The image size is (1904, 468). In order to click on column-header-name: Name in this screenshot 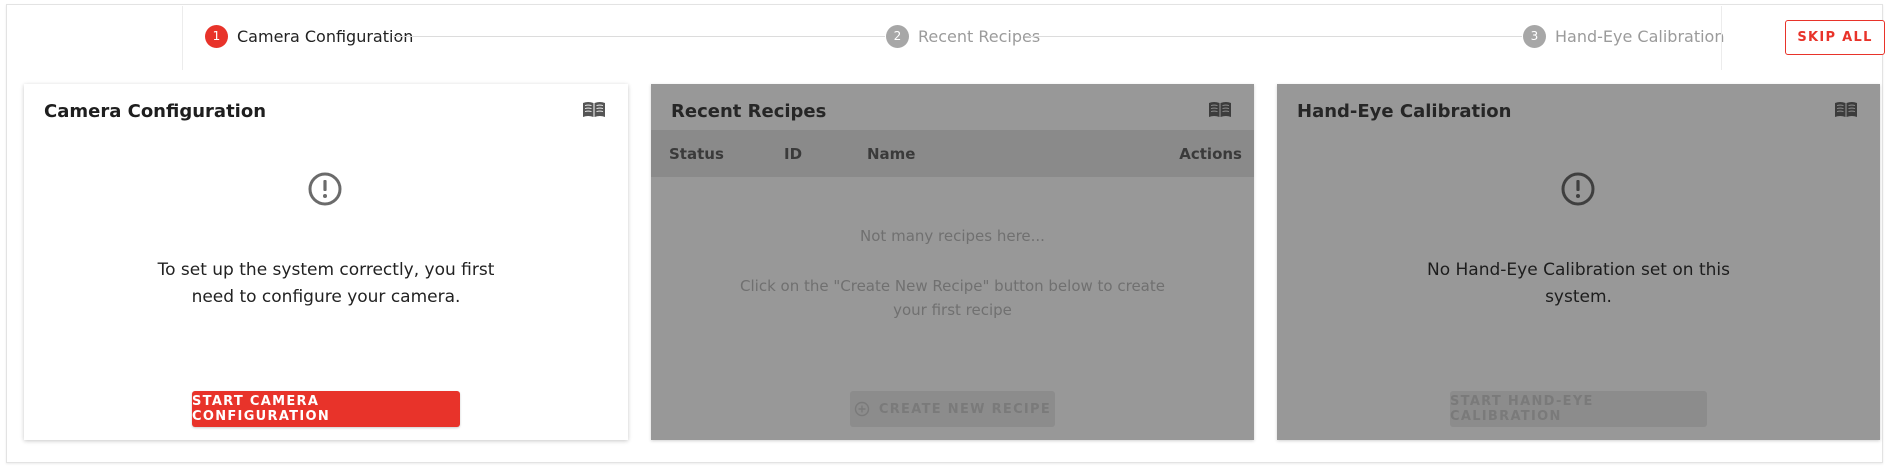, I will do `click(891, 154)`.